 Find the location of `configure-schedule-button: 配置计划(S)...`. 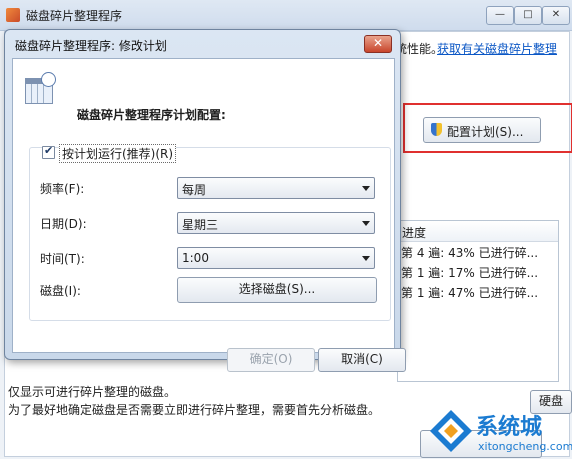

configure-schedule-button: 配置计划(S)... is located at coordinates (482, 130).